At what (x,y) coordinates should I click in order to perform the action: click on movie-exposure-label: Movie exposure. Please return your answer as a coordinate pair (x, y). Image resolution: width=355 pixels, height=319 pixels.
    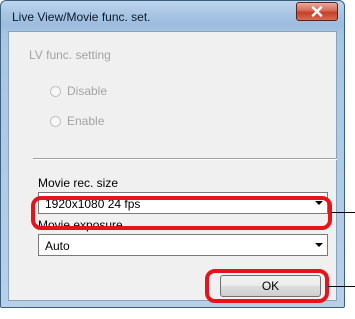
    Looking at the image, I should click on (80, 225).